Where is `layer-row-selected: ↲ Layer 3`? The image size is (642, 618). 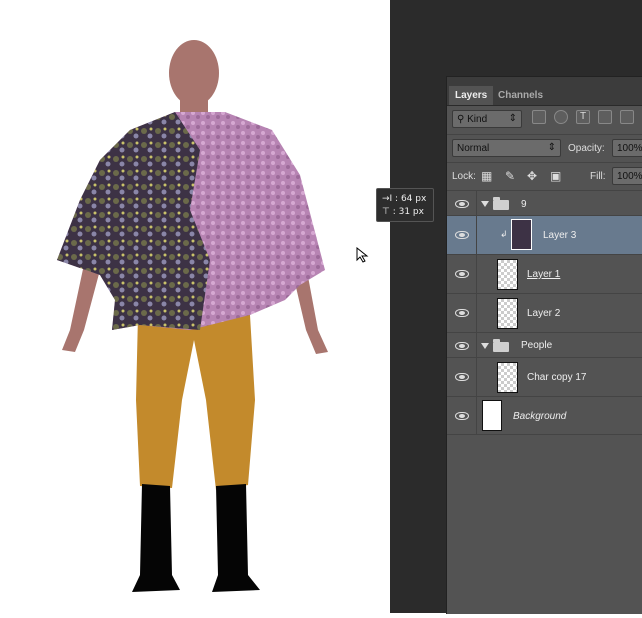
layer-row-selected: ↲ Layer 3 is located at coordinates (544, 235).